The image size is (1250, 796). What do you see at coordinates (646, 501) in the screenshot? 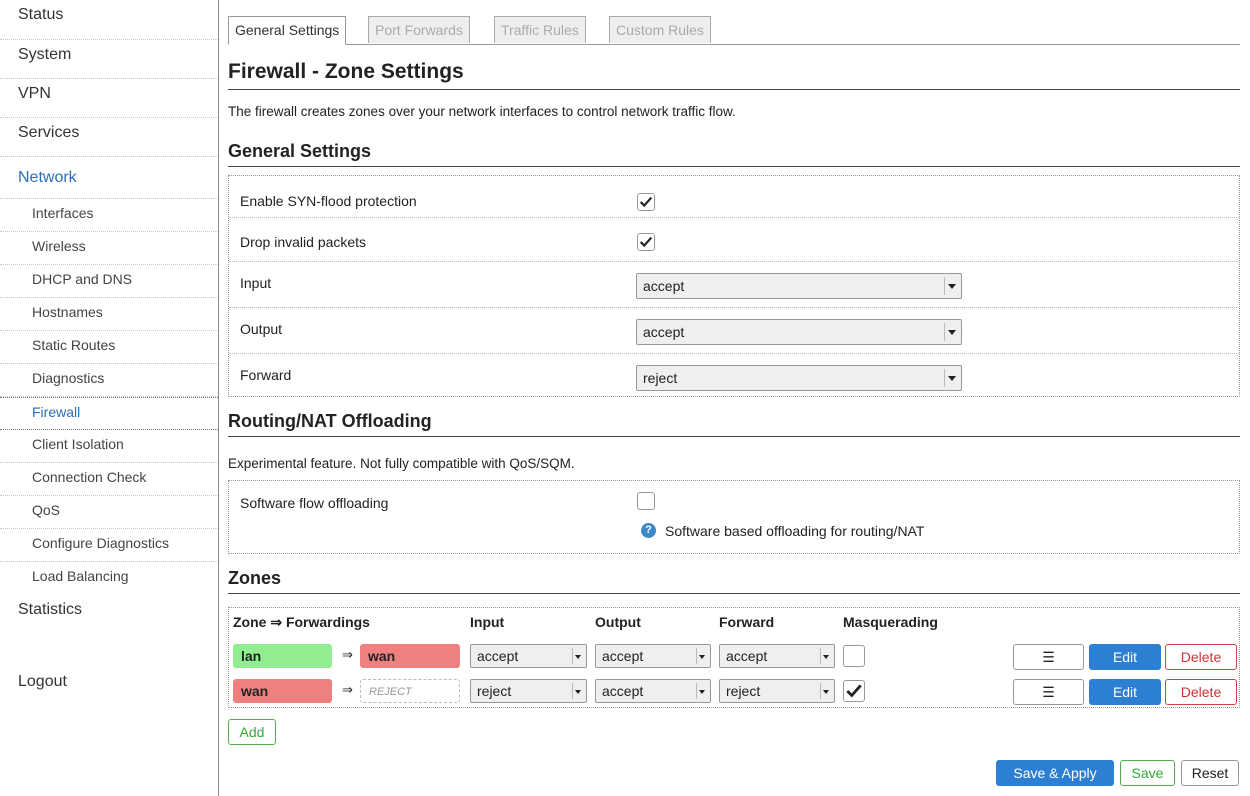
I see `sw-flow-checkbox` at bounding box center [646, 501].